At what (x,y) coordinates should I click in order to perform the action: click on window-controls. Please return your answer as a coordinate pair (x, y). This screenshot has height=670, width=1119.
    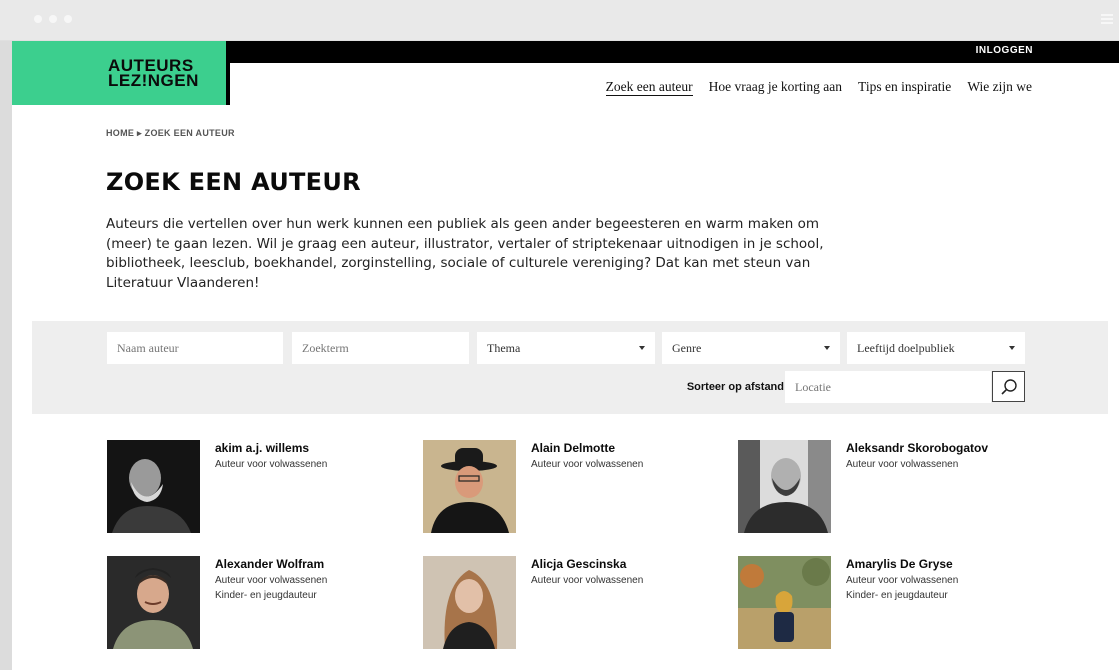
    Looking at the image, I should click on (53, 19).